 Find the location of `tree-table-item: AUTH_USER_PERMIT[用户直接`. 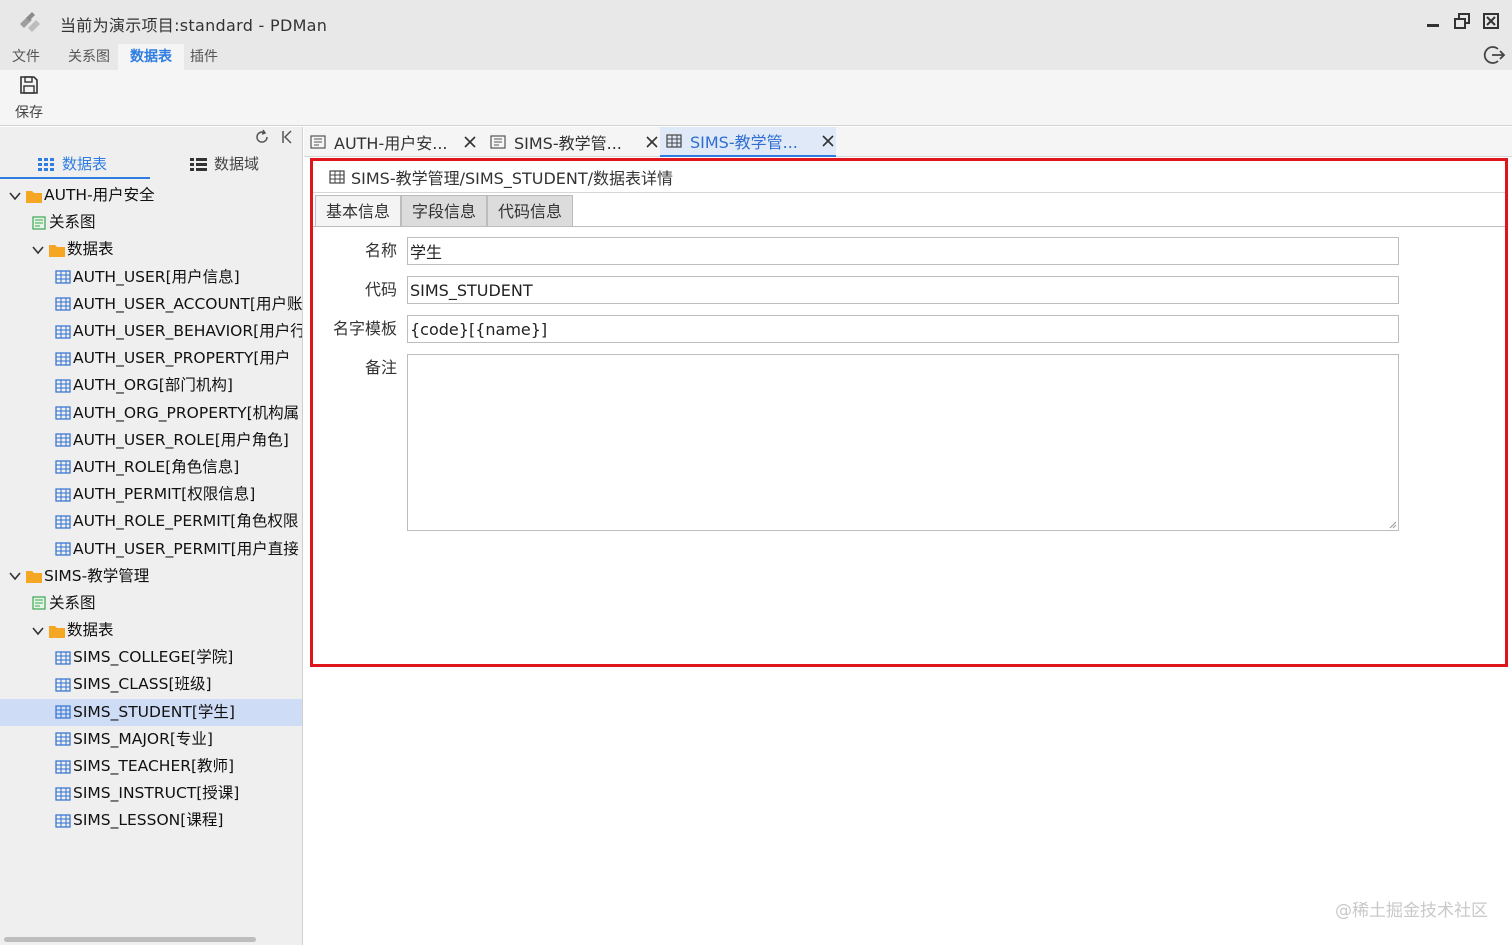

tree-table-item: AUTH_USER_PERMIT[用户直接 is located at coordinates (151, 548).